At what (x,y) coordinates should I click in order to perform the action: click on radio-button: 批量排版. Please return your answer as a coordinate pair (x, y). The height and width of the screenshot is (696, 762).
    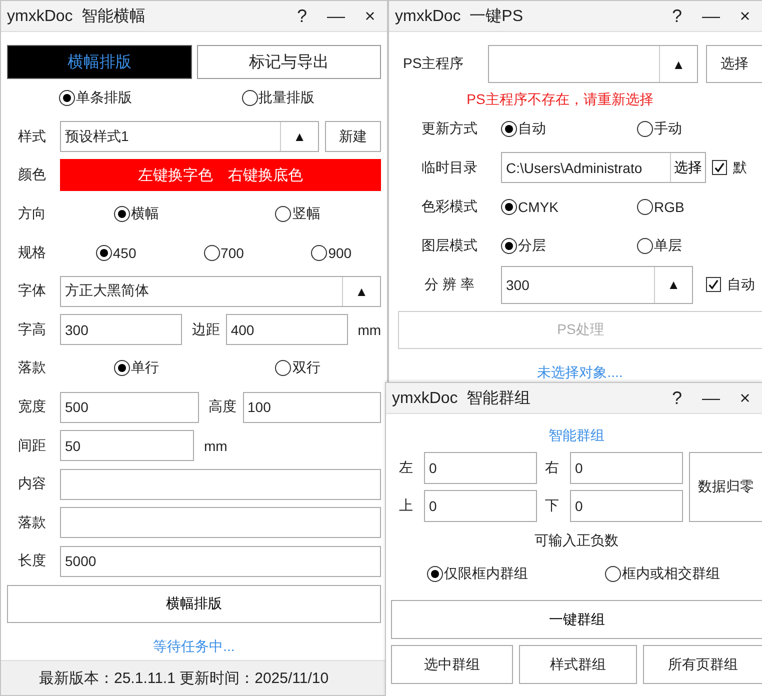
    Looking at the image, I should click on (312, 98).